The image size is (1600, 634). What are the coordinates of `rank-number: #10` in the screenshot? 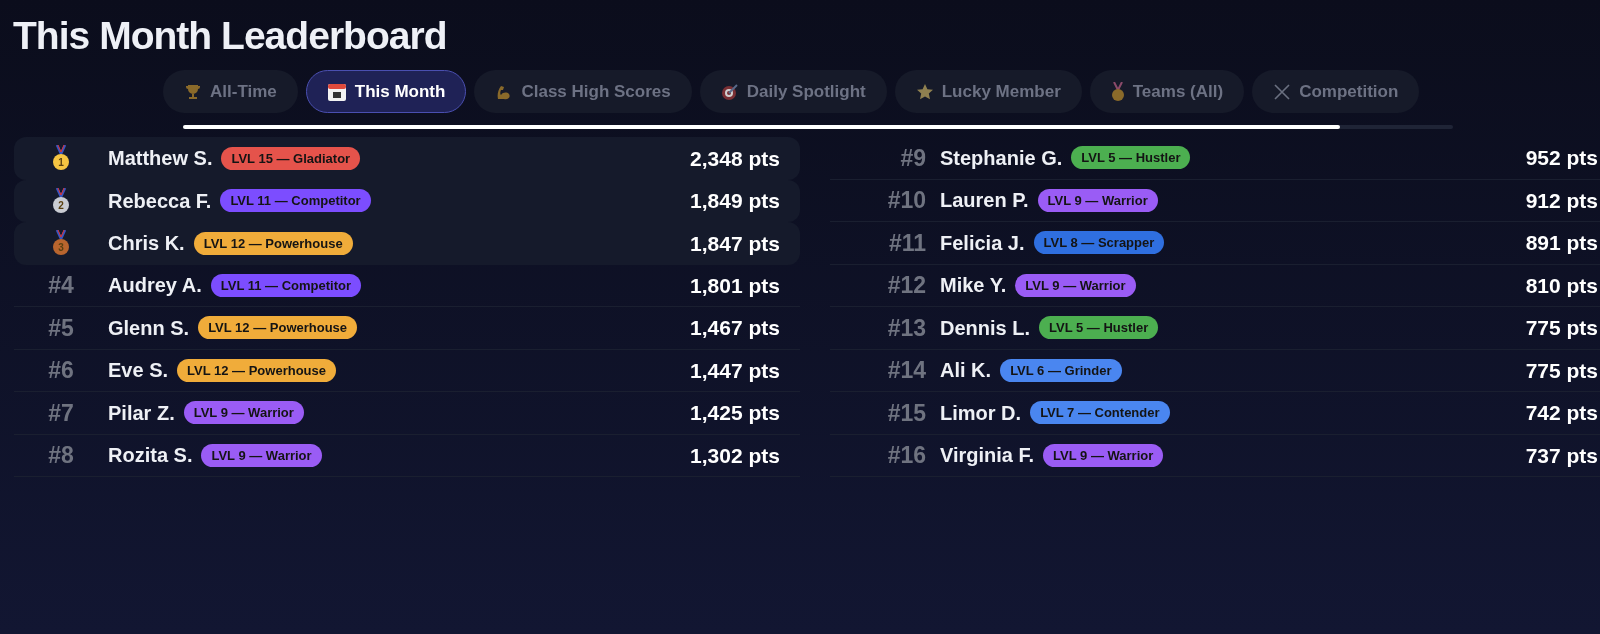 It's located at (906, 200).